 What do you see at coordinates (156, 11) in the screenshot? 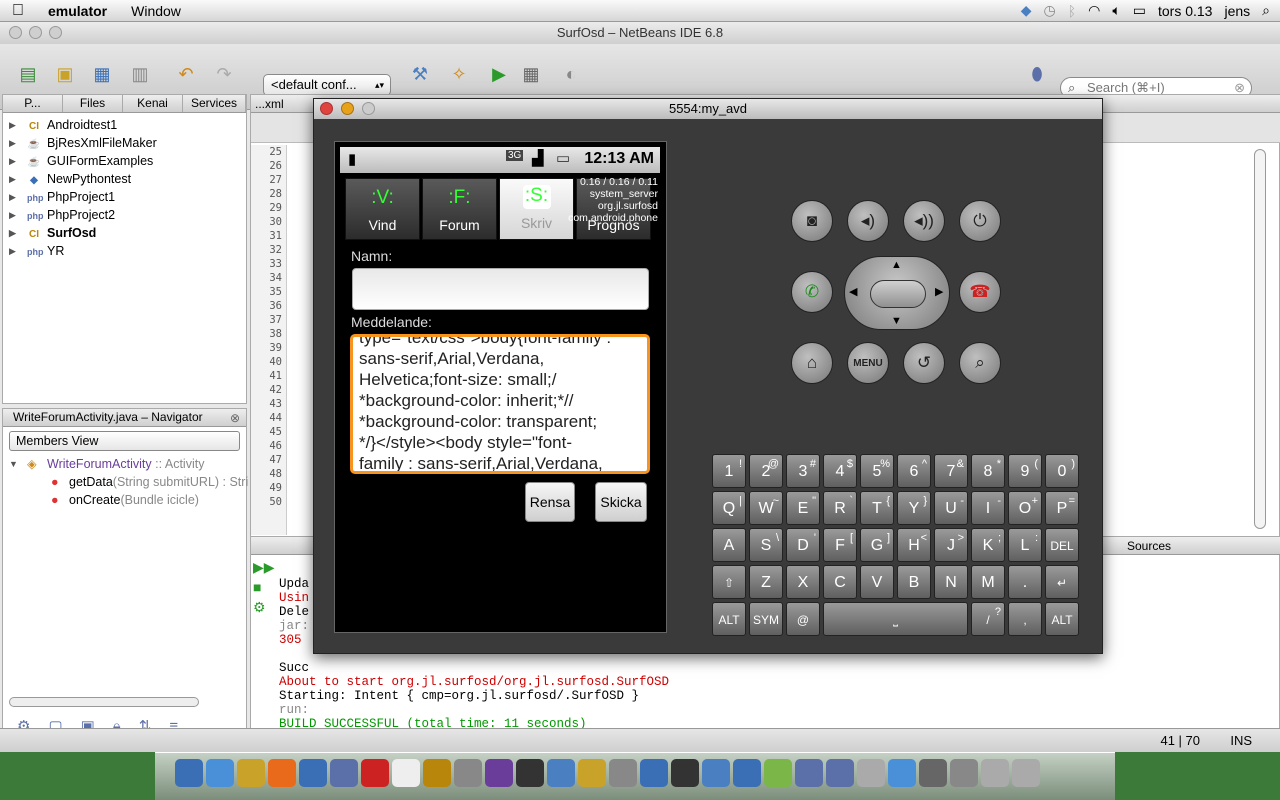
I see `menu-window: Window` at bounding box center [156, 11].